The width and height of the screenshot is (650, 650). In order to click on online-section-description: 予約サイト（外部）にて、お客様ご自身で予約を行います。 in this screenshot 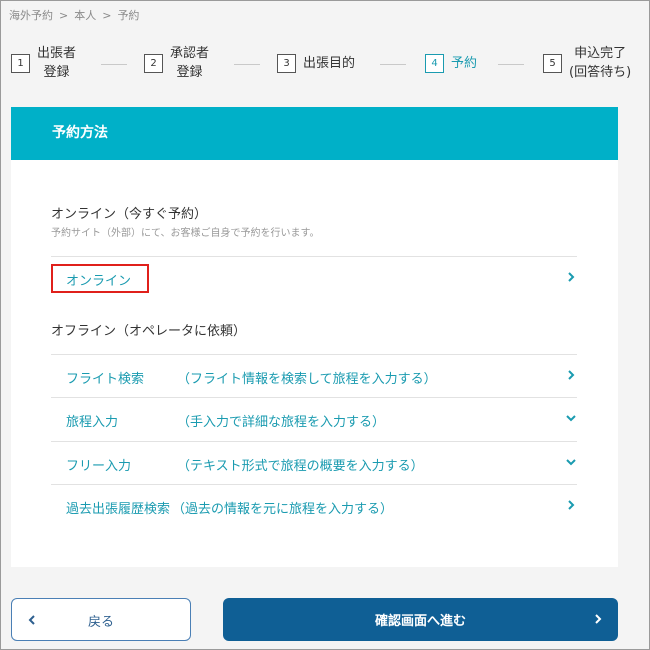, I will do `click(185, 233)`.